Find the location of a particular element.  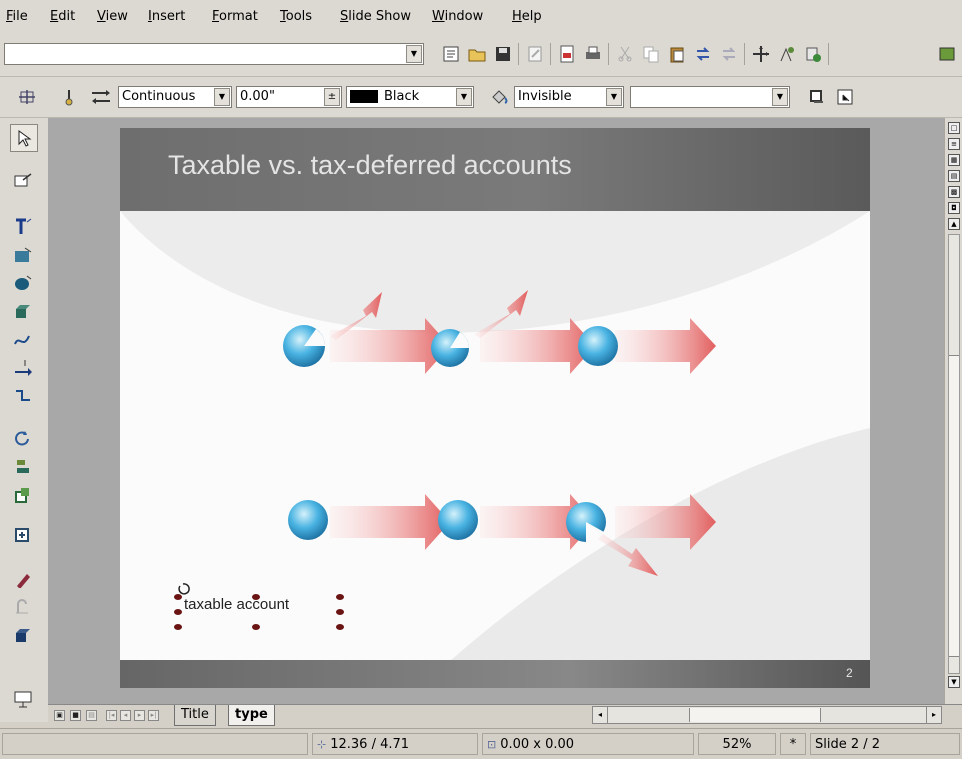

vertical-scrollbar is located at coordinates (954, 454).